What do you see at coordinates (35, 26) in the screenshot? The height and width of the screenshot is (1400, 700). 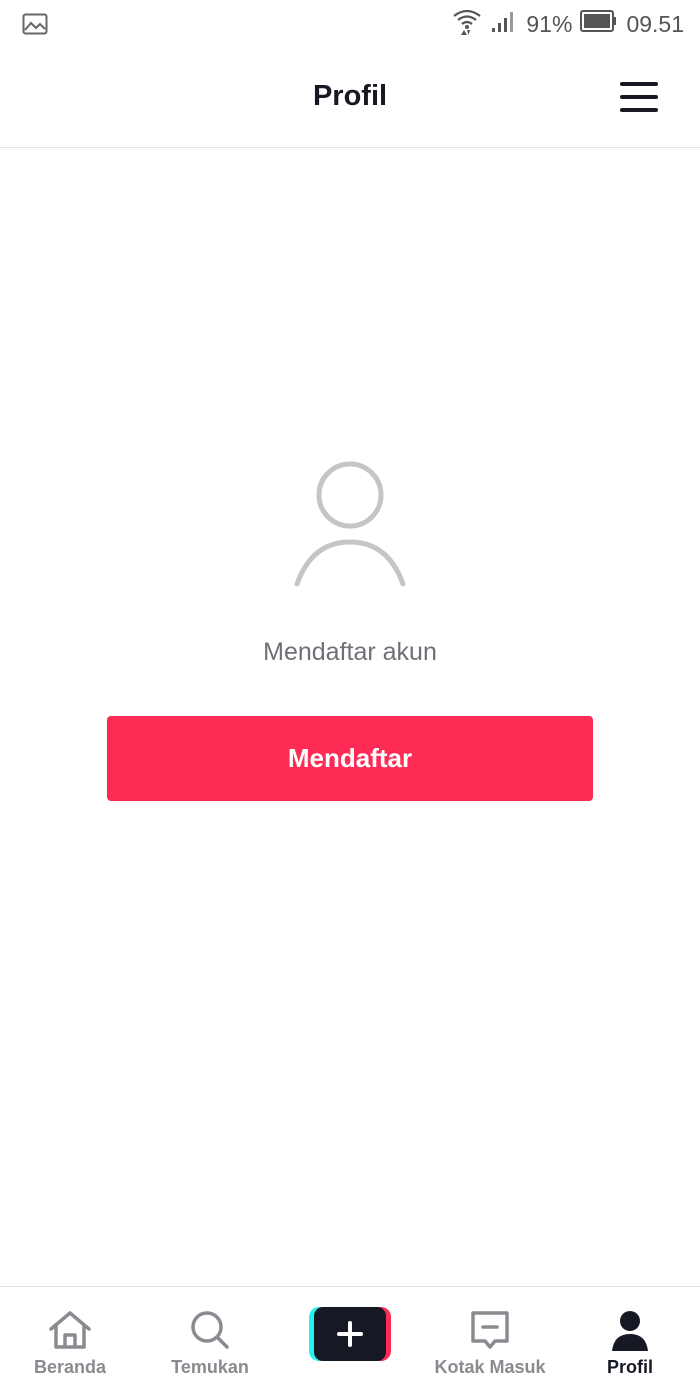 I see `image-icon` at bounding box center [35, 26].